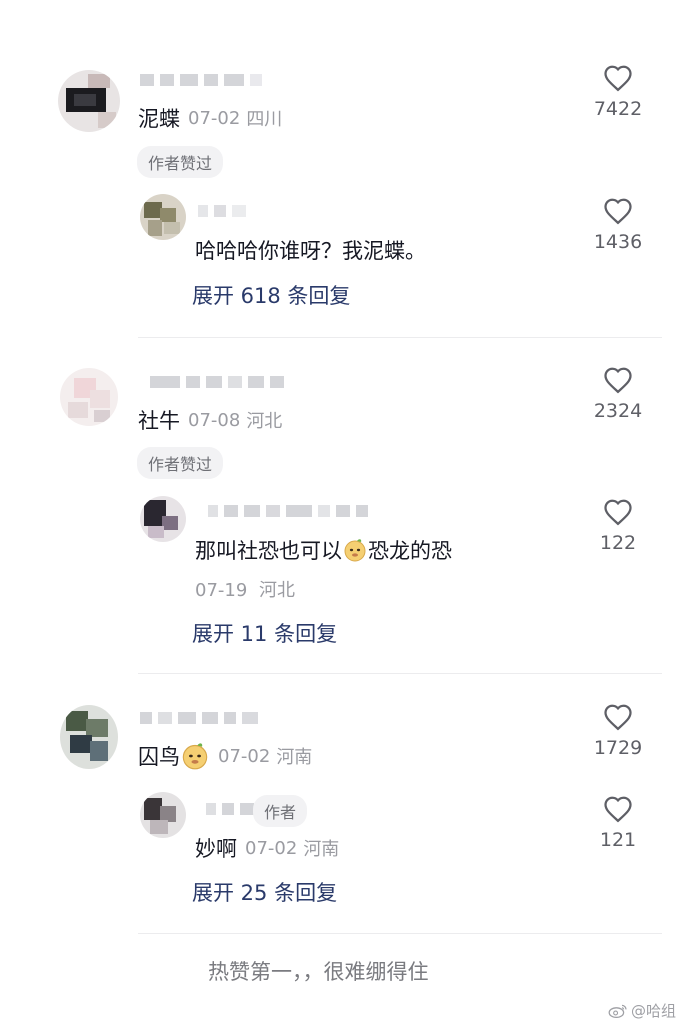 This screenshot has width=690, height=1029. I want to click on comment-text: 囚鸟 07-02 河南, so click(225, 756).